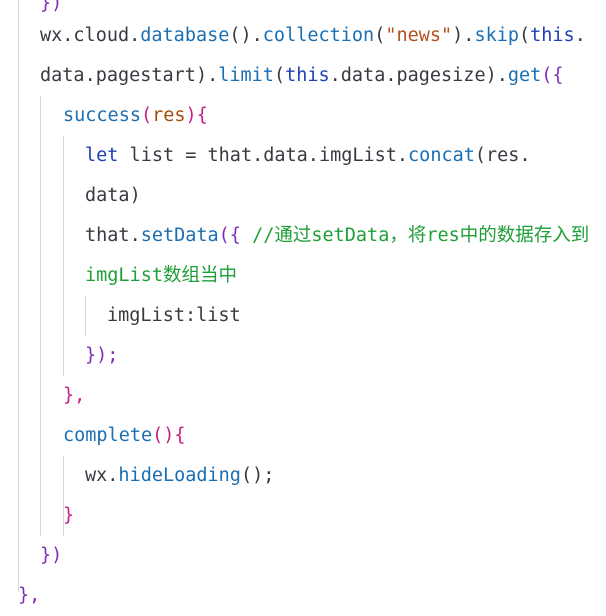 This screenshot has height=616, width=606. I want to click on code-line: that.setData({ //通过setData，将res中的数据存入到, so click(337, 236).